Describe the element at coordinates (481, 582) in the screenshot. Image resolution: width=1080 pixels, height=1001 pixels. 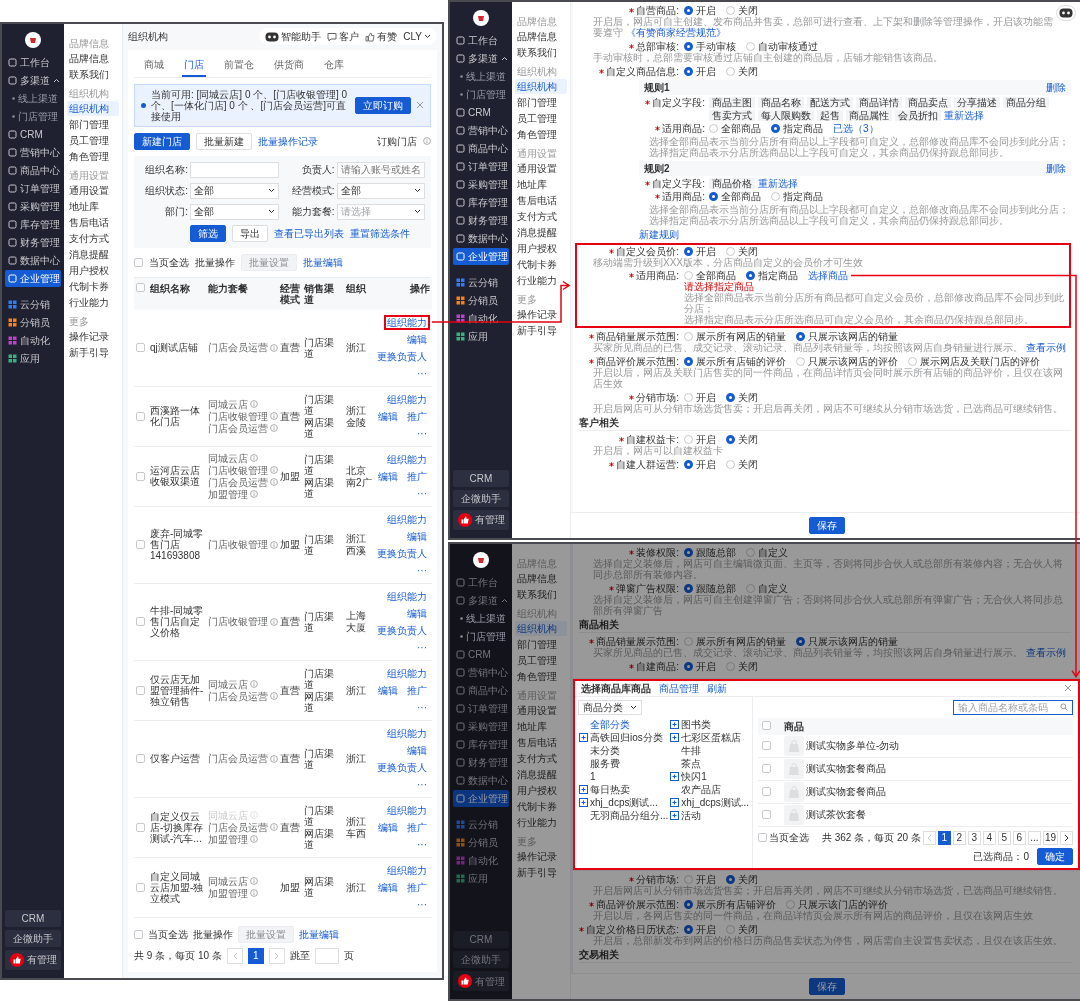
I see `menu-item: 工作台` at that location.